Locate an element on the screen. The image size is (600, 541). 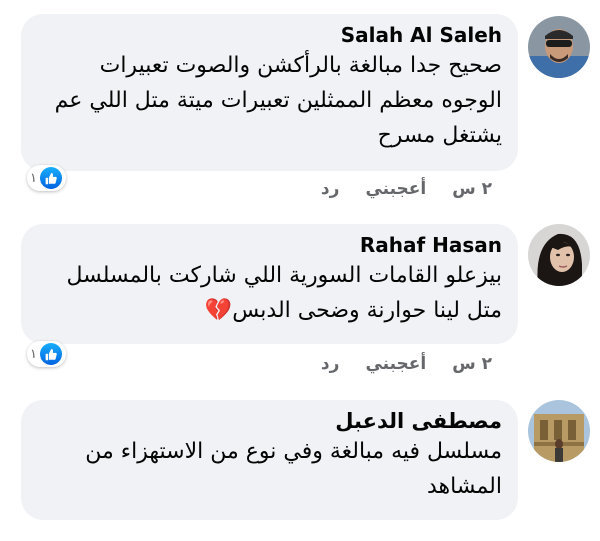
comment-author: مصطفى الدعبل is located at coordinates (269, 421).